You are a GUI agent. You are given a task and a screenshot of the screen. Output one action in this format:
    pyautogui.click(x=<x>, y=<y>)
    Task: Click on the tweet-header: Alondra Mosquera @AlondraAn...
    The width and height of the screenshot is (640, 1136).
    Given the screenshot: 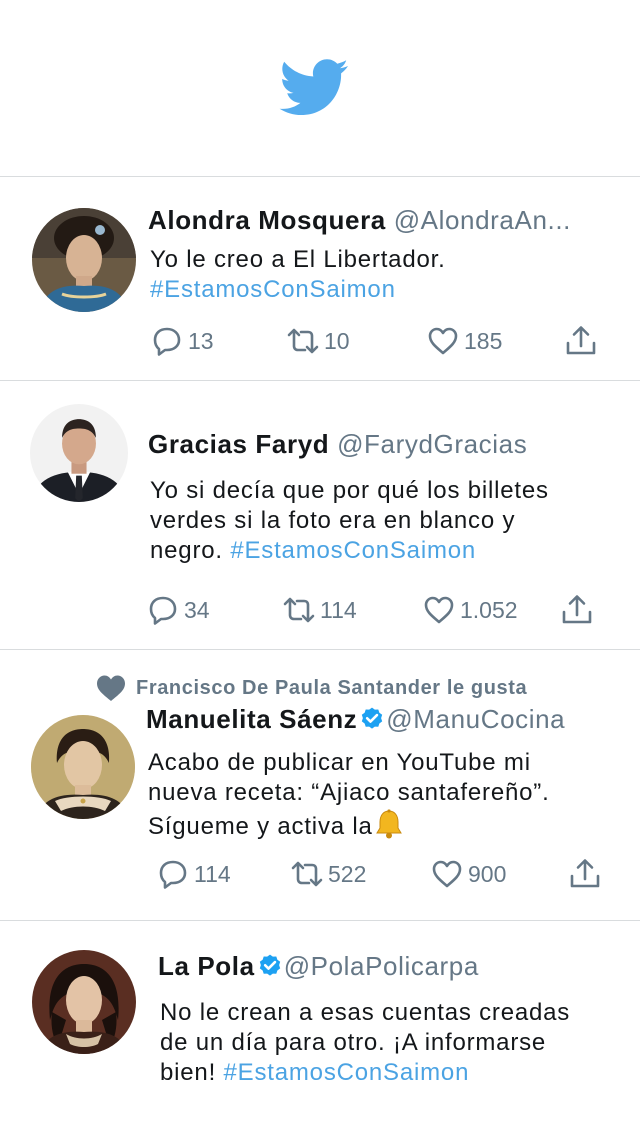 What is the action you would take?
    pyautogui.click(x=359, y=220)
    